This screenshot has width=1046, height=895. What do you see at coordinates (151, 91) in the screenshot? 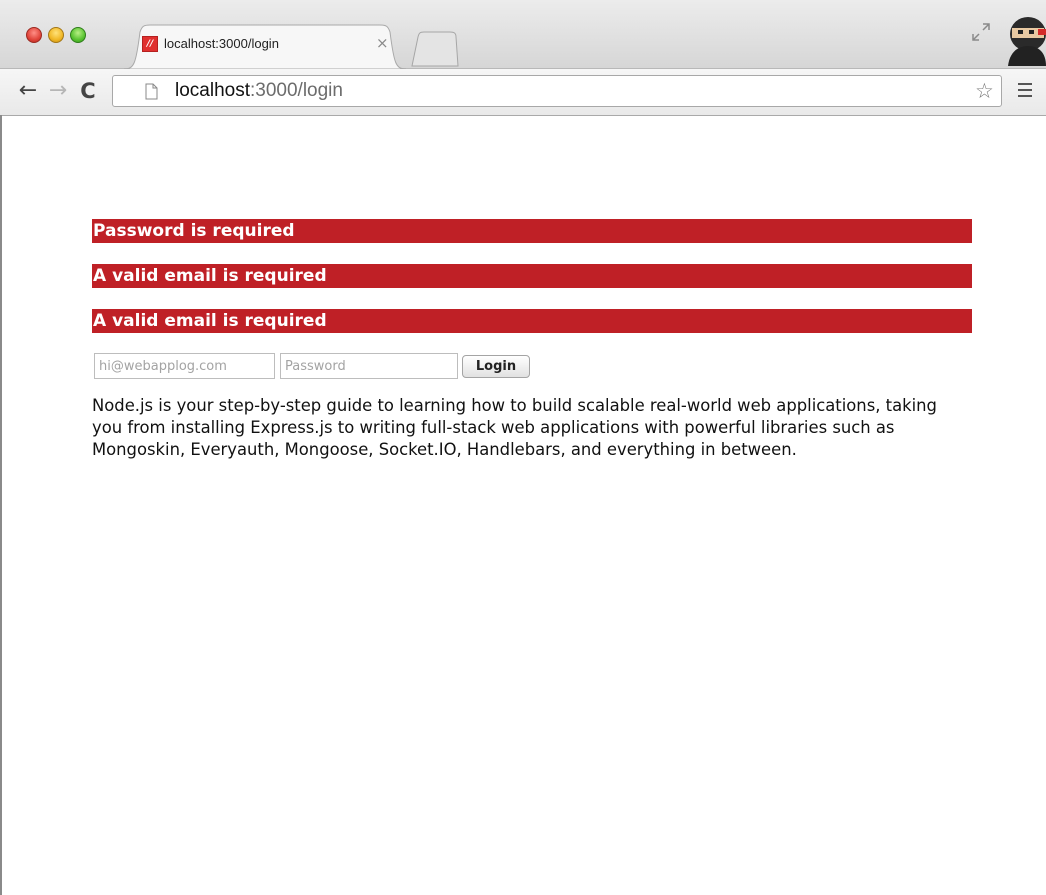
I see `page-icon` at bounding box center [151, 91].